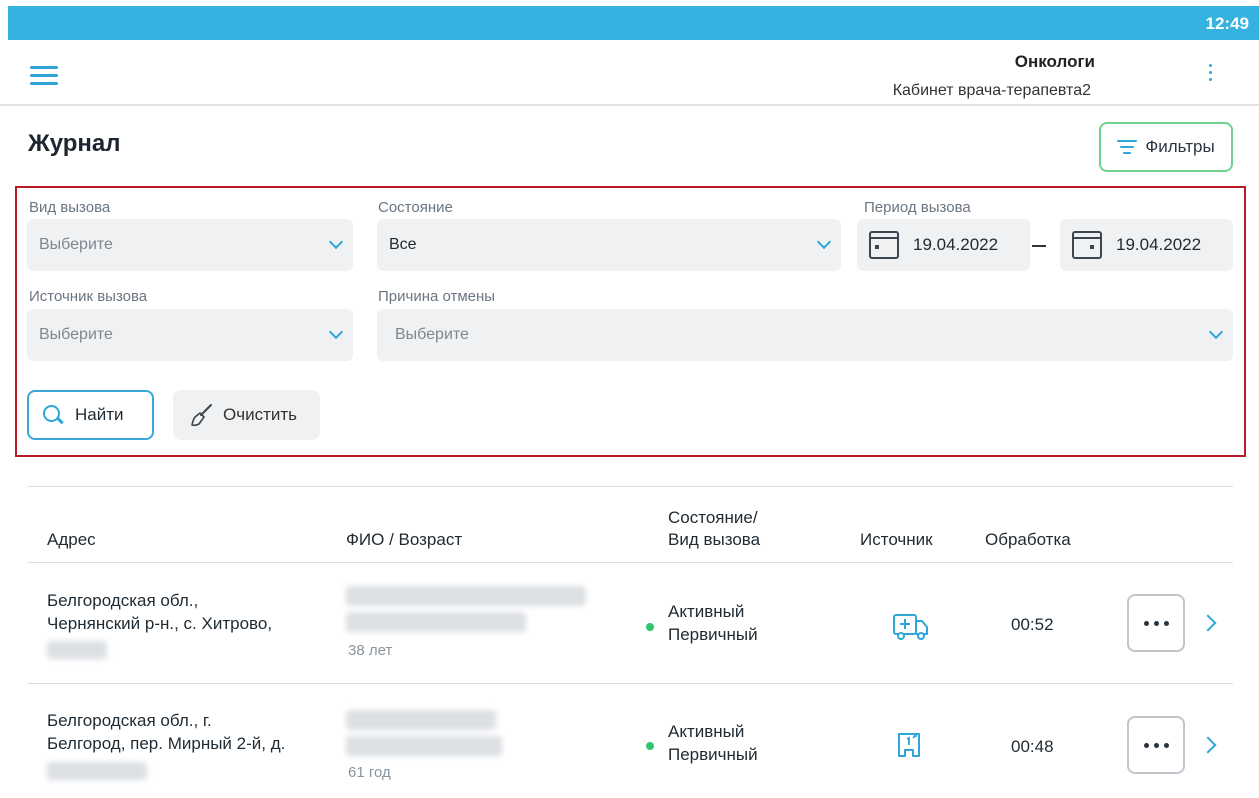  I want to click on phone-call-icon, so click(909, 745).